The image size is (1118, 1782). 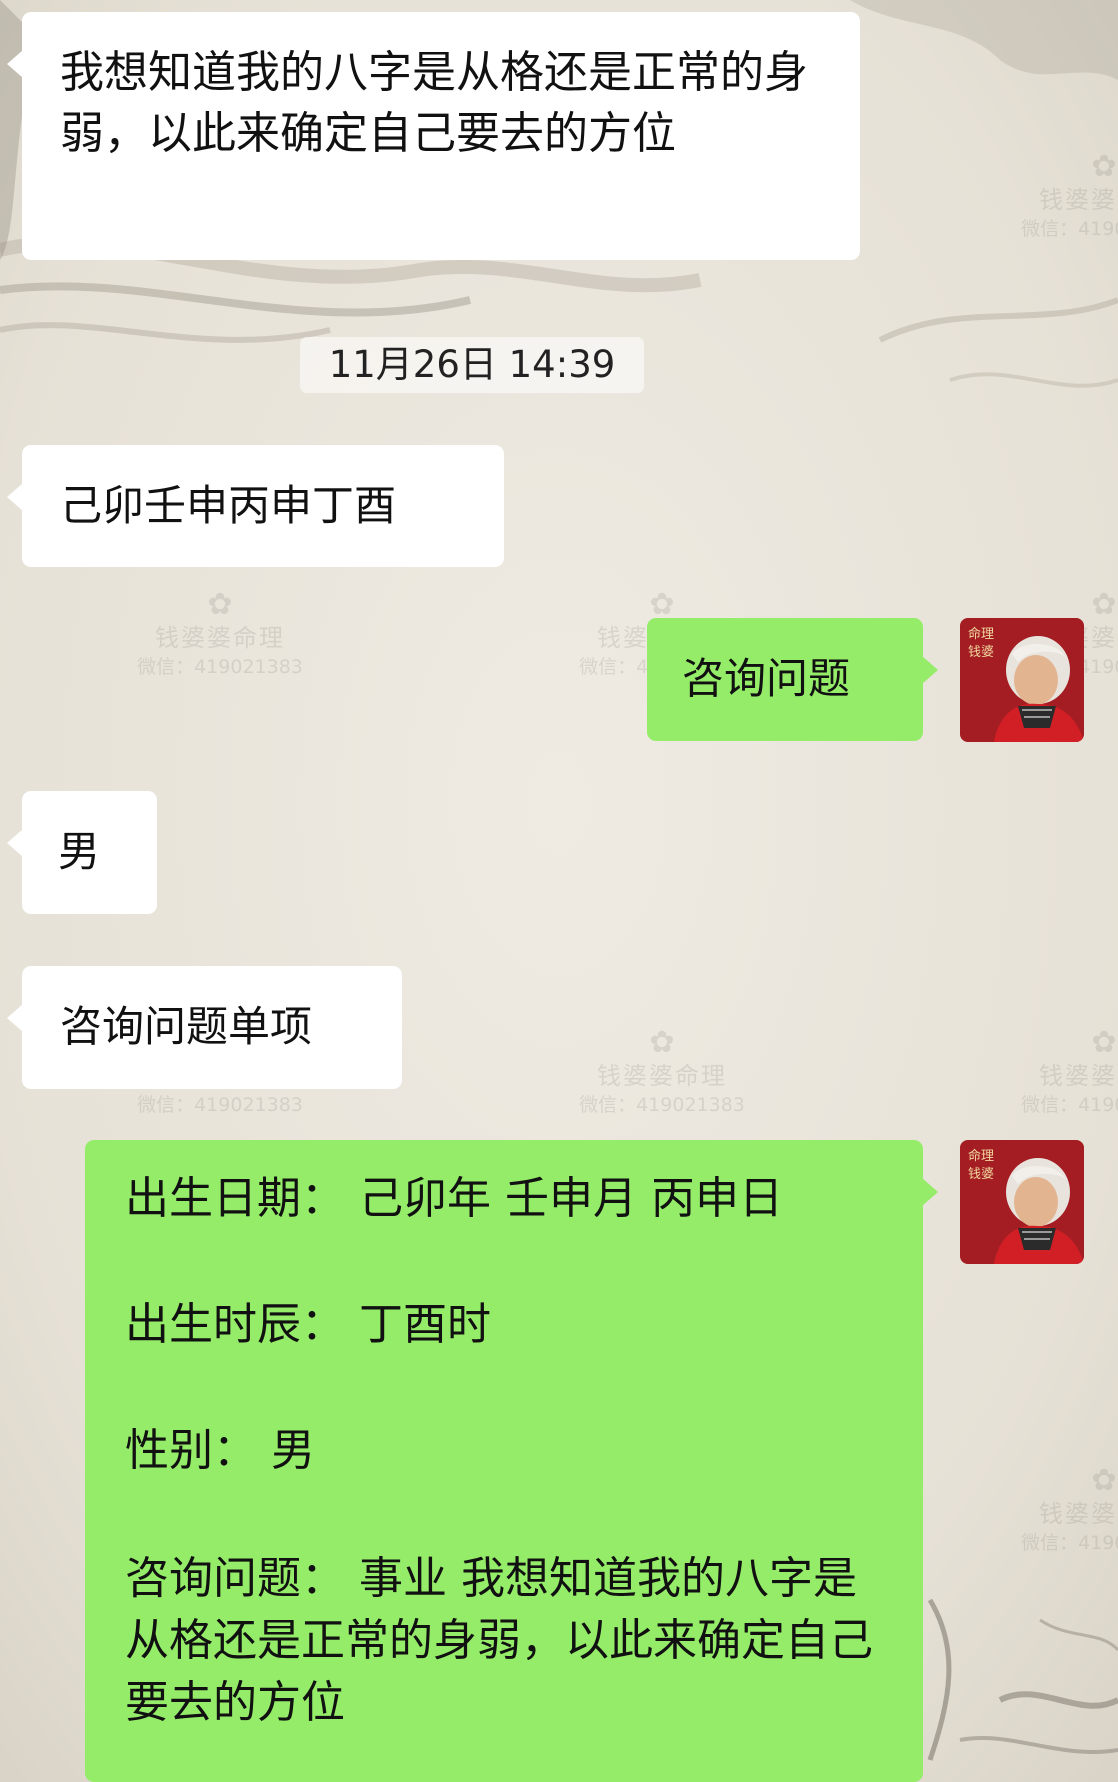 I want to click on message-text: 男, so click(x=79, y=851).